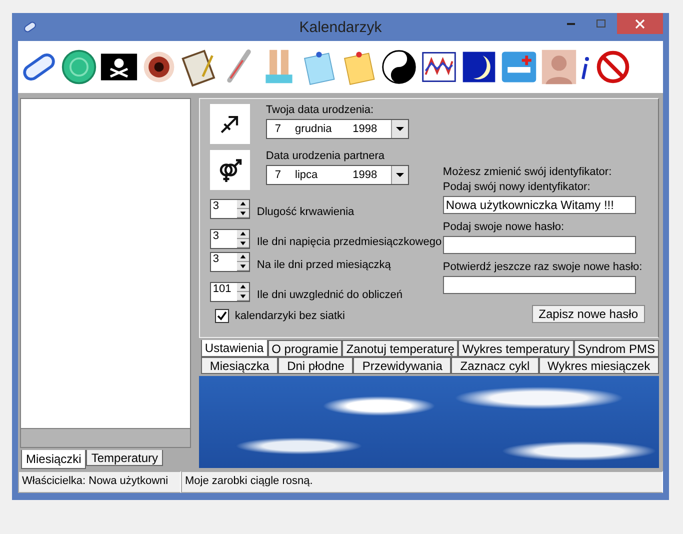 This screenshot has width=683, height=534. Describe the element at coordinates (125, 458) in the screenshot. I see `tab: Temperatury` at that location.